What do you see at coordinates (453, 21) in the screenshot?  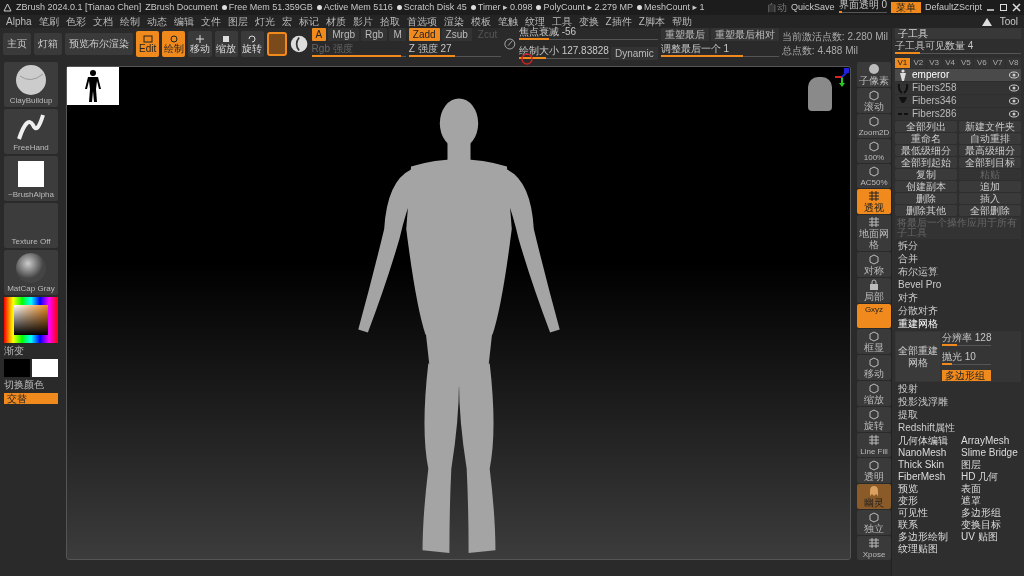 I see `menu-item: 渲染` at bounding box center [453, 21].